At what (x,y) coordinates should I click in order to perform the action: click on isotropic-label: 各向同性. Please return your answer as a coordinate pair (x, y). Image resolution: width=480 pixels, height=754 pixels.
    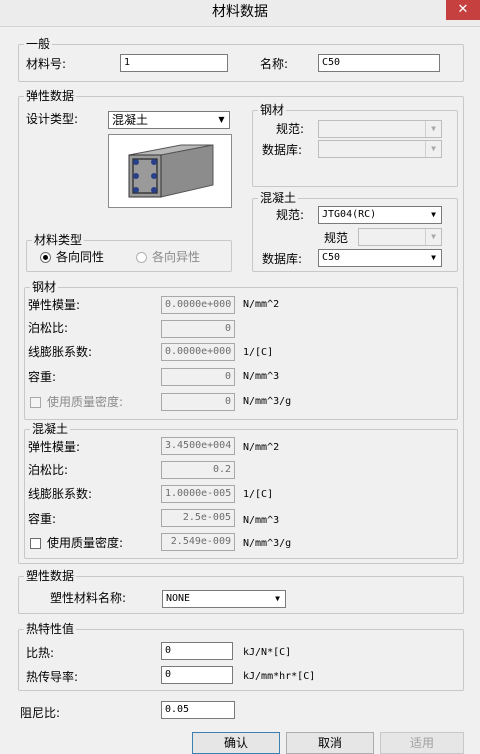
    Looking at the image, I should click on (80, 257).